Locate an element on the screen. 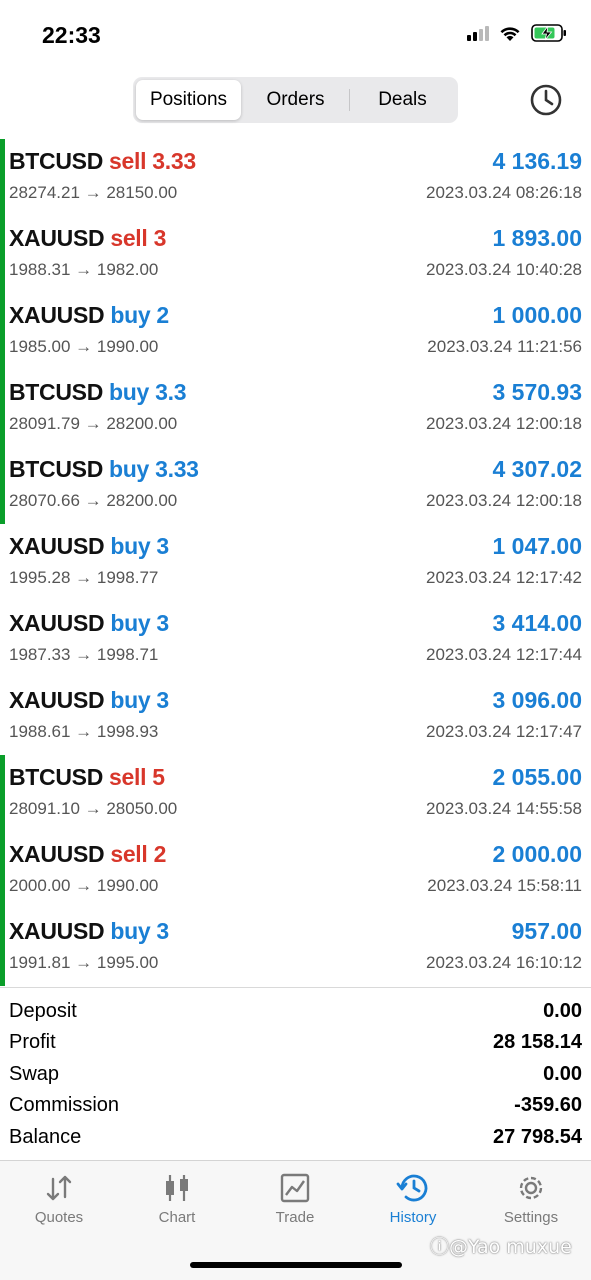 This screenshot has height=1280, width=591. tab-orders: Orders is located at coordinates (295, 100).